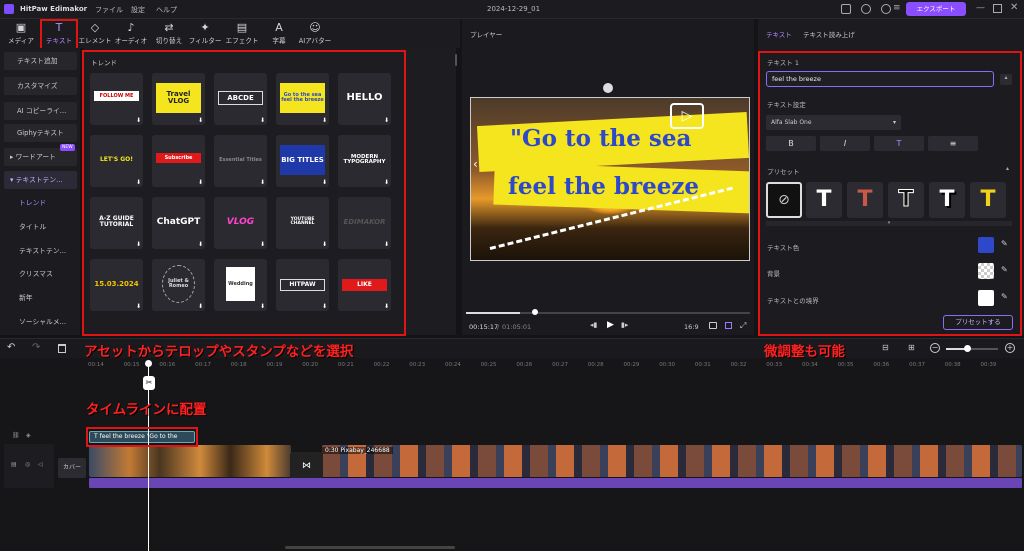 The image size is (1024, 551). Describe the element at coordinates (149, 383) in the screenshot. I see `scissors-icon: ✂` at that location.